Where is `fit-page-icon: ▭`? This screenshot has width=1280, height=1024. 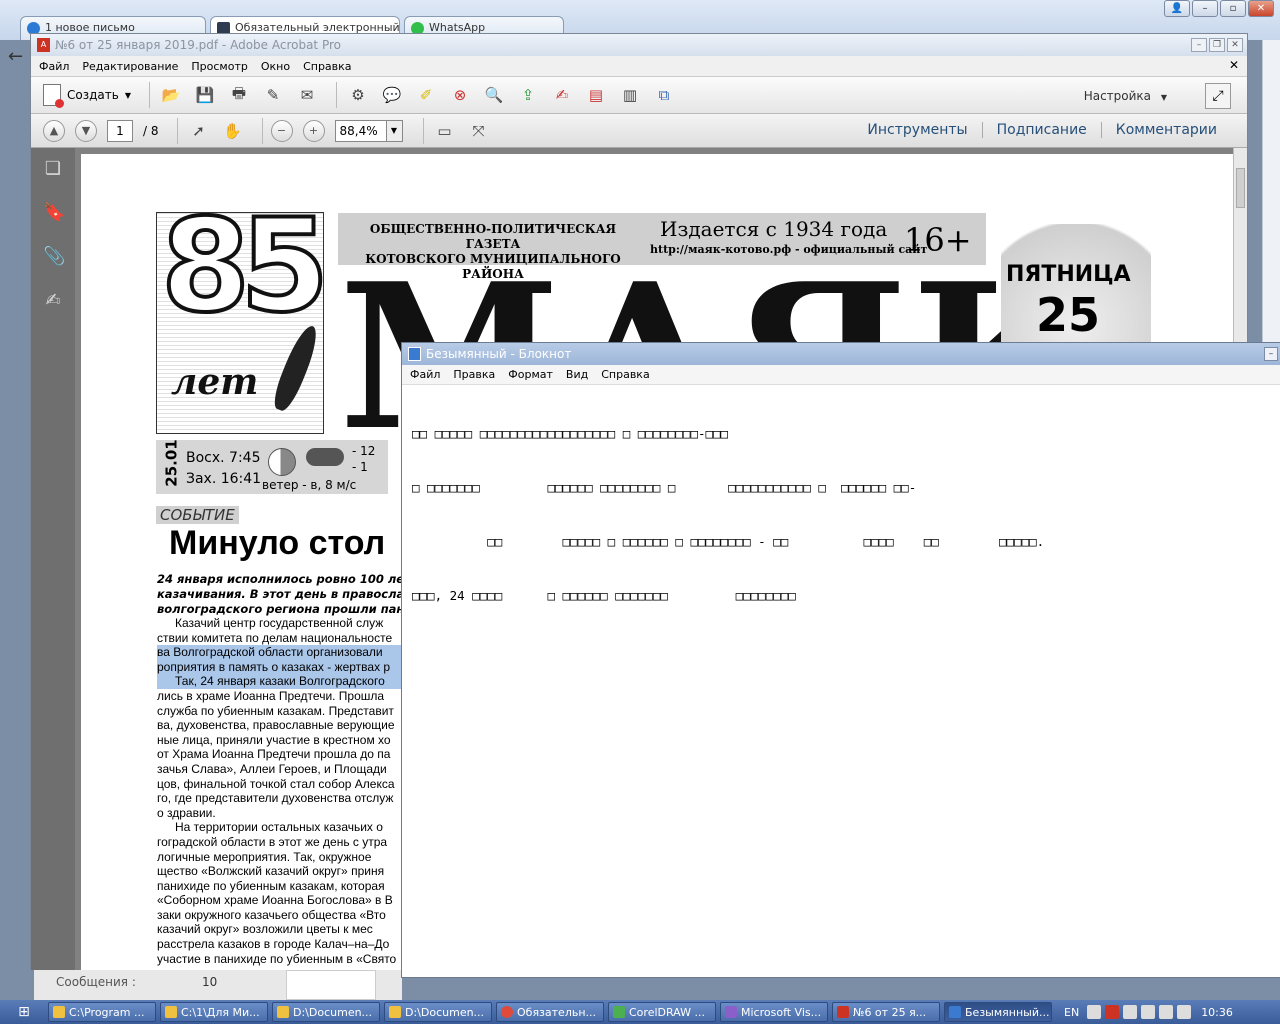 fit-page-icon: ▭ is located at coordinates (445, 131).